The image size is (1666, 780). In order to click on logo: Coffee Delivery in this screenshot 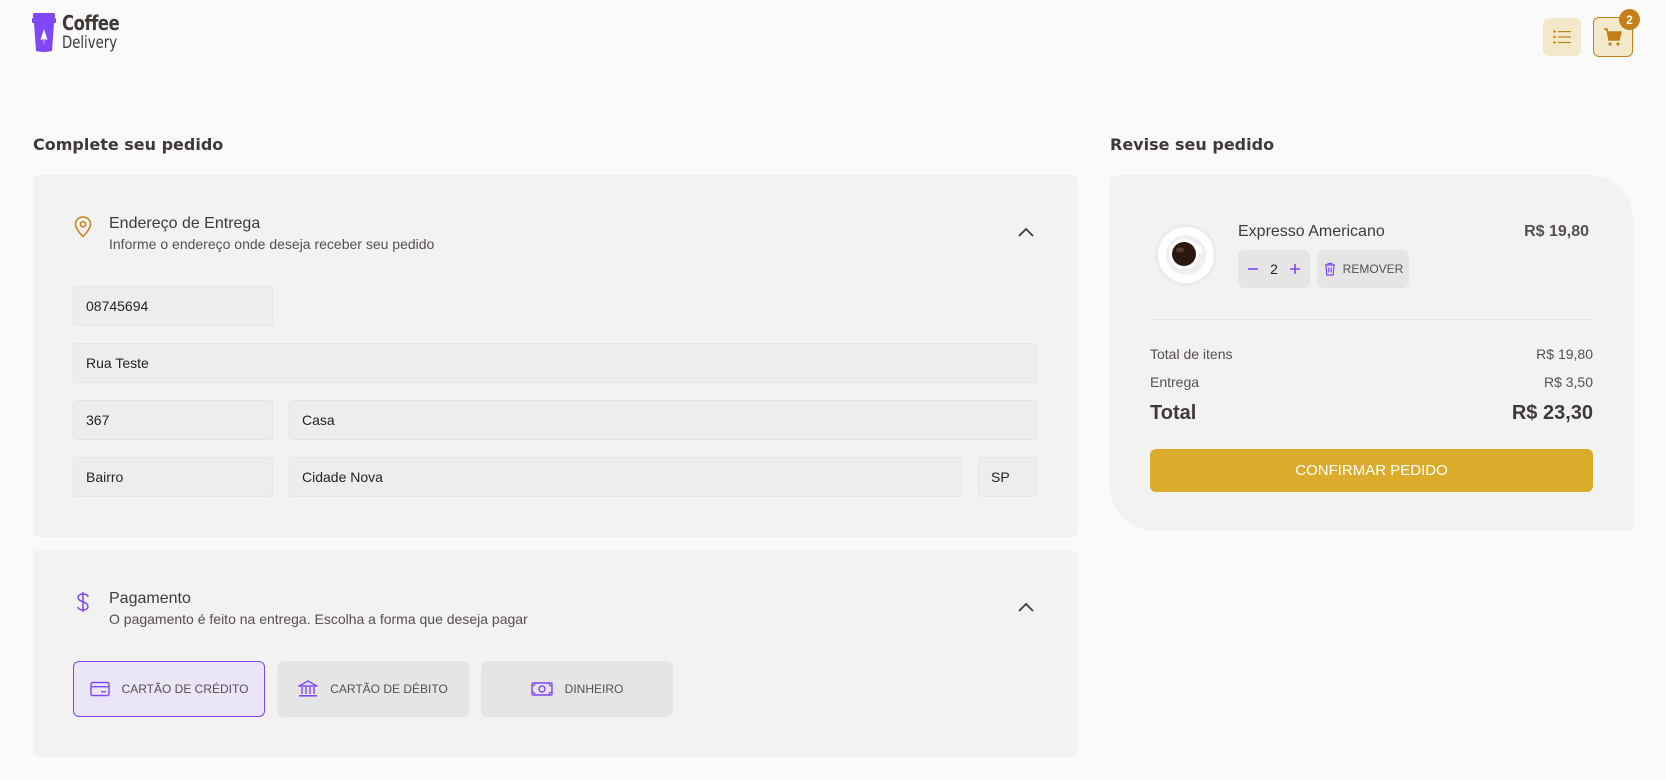, I will do `click(82, 33)`.